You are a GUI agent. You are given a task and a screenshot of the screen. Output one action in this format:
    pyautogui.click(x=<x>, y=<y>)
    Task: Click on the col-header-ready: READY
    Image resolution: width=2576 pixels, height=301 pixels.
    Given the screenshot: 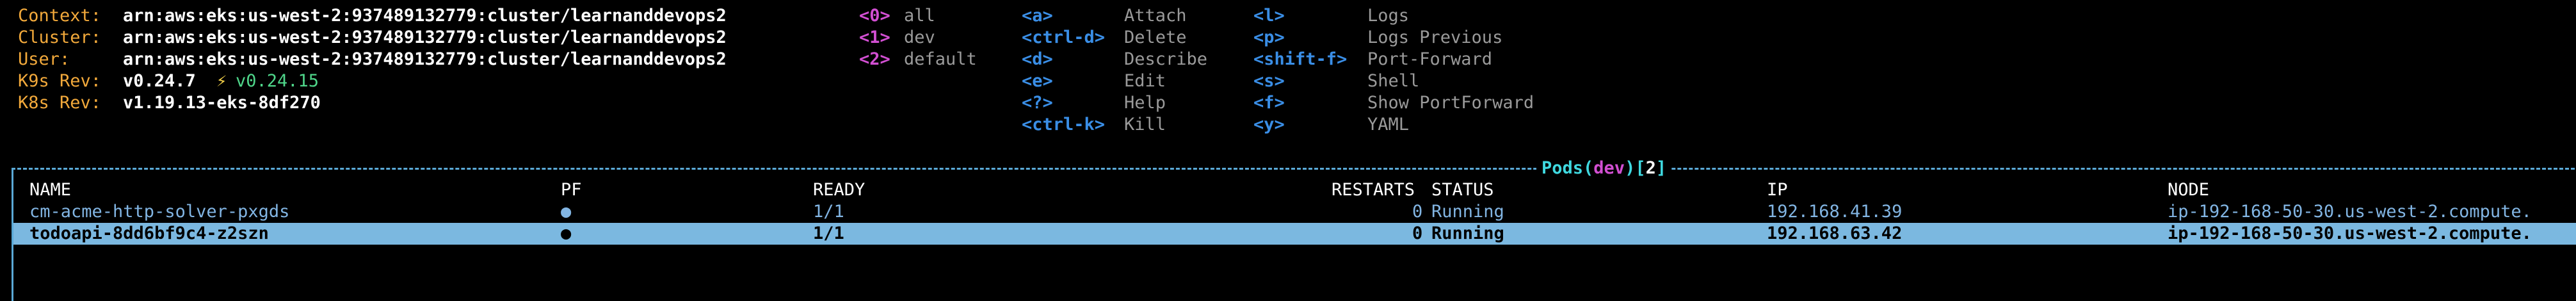 What is the action you would take?
    pyautogui.click(x=839, y=190)
    